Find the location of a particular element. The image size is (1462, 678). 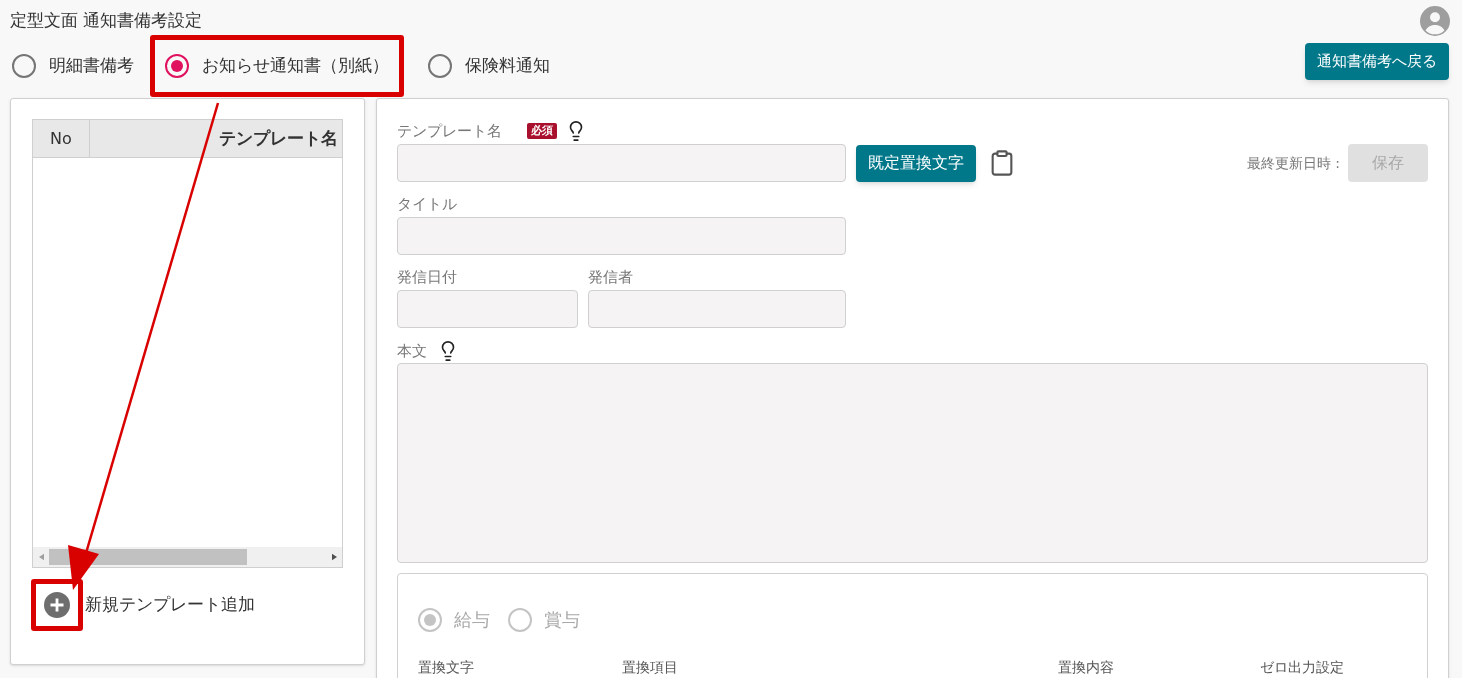

column-header: No is located at coordinates (61, 138).